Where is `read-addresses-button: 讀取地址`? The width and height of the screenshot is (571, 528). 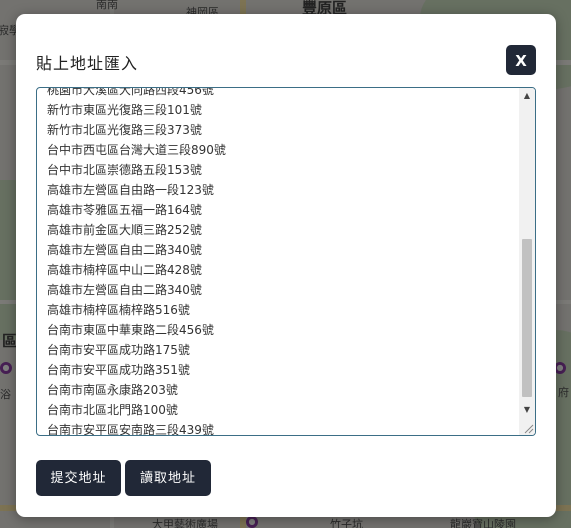
read-addresses-button: 讀取地址 is located at coordinates (168, 478).